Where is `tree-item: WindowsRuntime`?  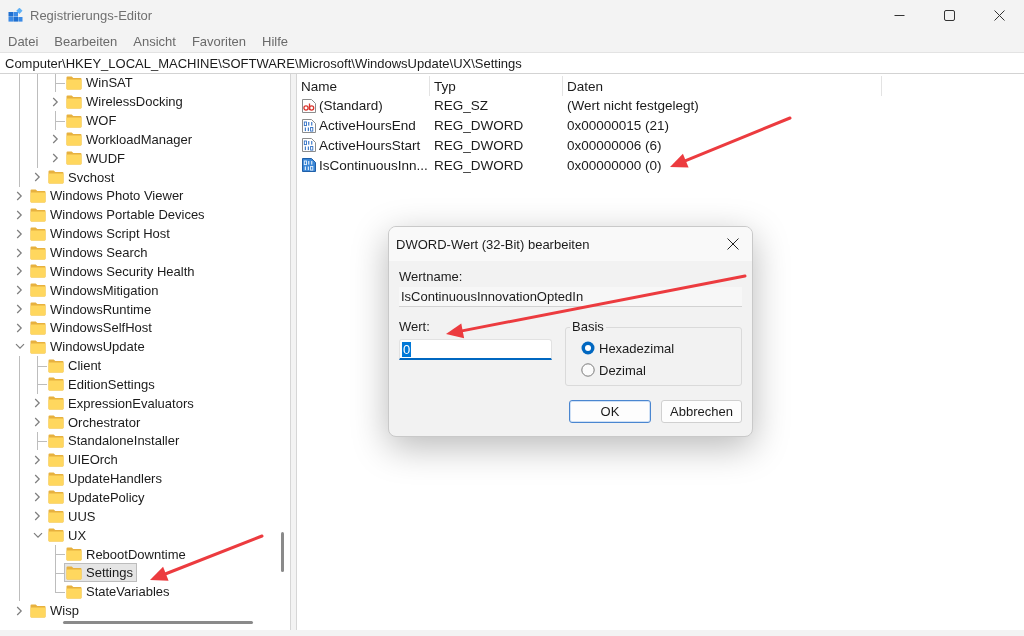 tree-item: WindowsRuntime is located at coordinates (92, 309).